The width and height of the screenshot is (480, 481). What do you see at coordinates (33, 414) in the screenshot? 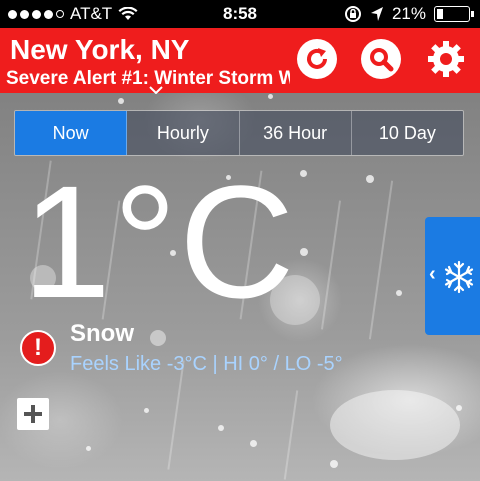
I see `add-location-button` at bounding box center [33, 414].